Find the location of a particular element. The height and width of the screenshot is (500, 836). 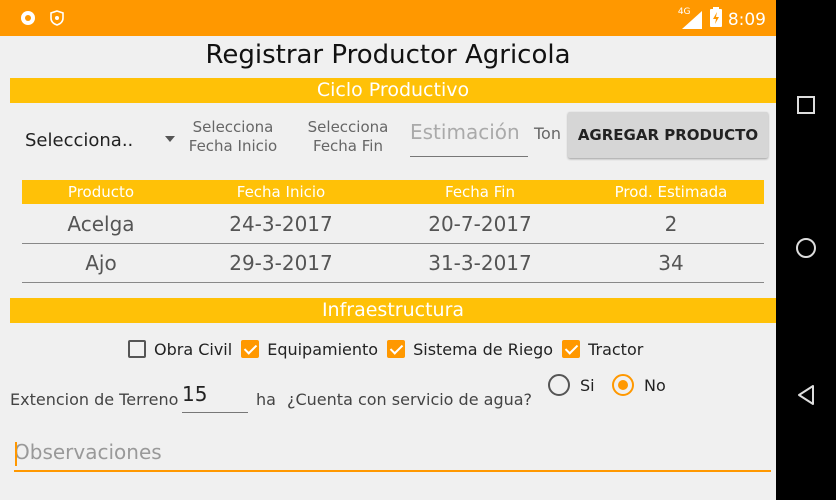

android-nav-bar is located at coordinates (806, 250).